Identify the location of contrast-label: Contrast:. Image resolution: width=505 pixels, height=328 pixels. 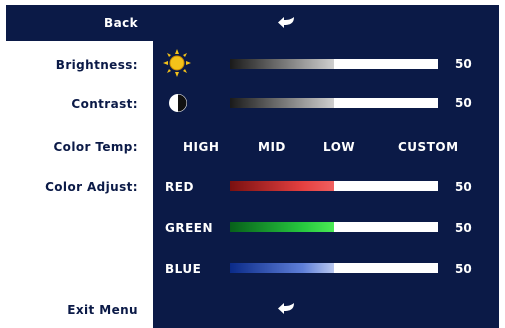
(104, 104).